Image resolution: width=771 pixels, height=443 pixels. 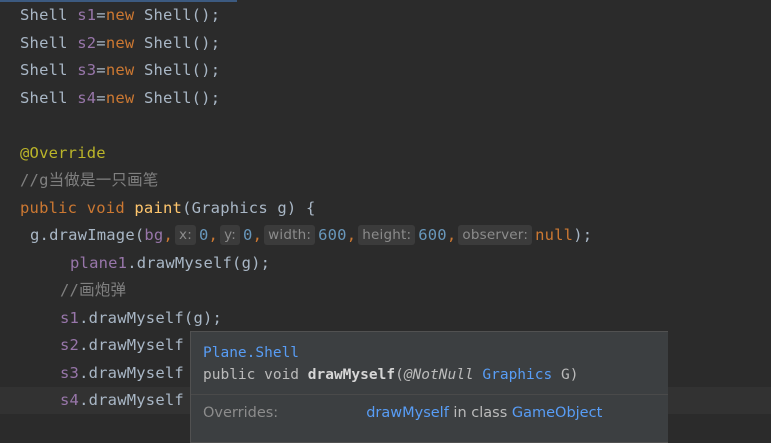 What do you see at coordinates (255, 375) in the screenshot?
I see `sig-prefix: public void` at bounding box center [255, 375].